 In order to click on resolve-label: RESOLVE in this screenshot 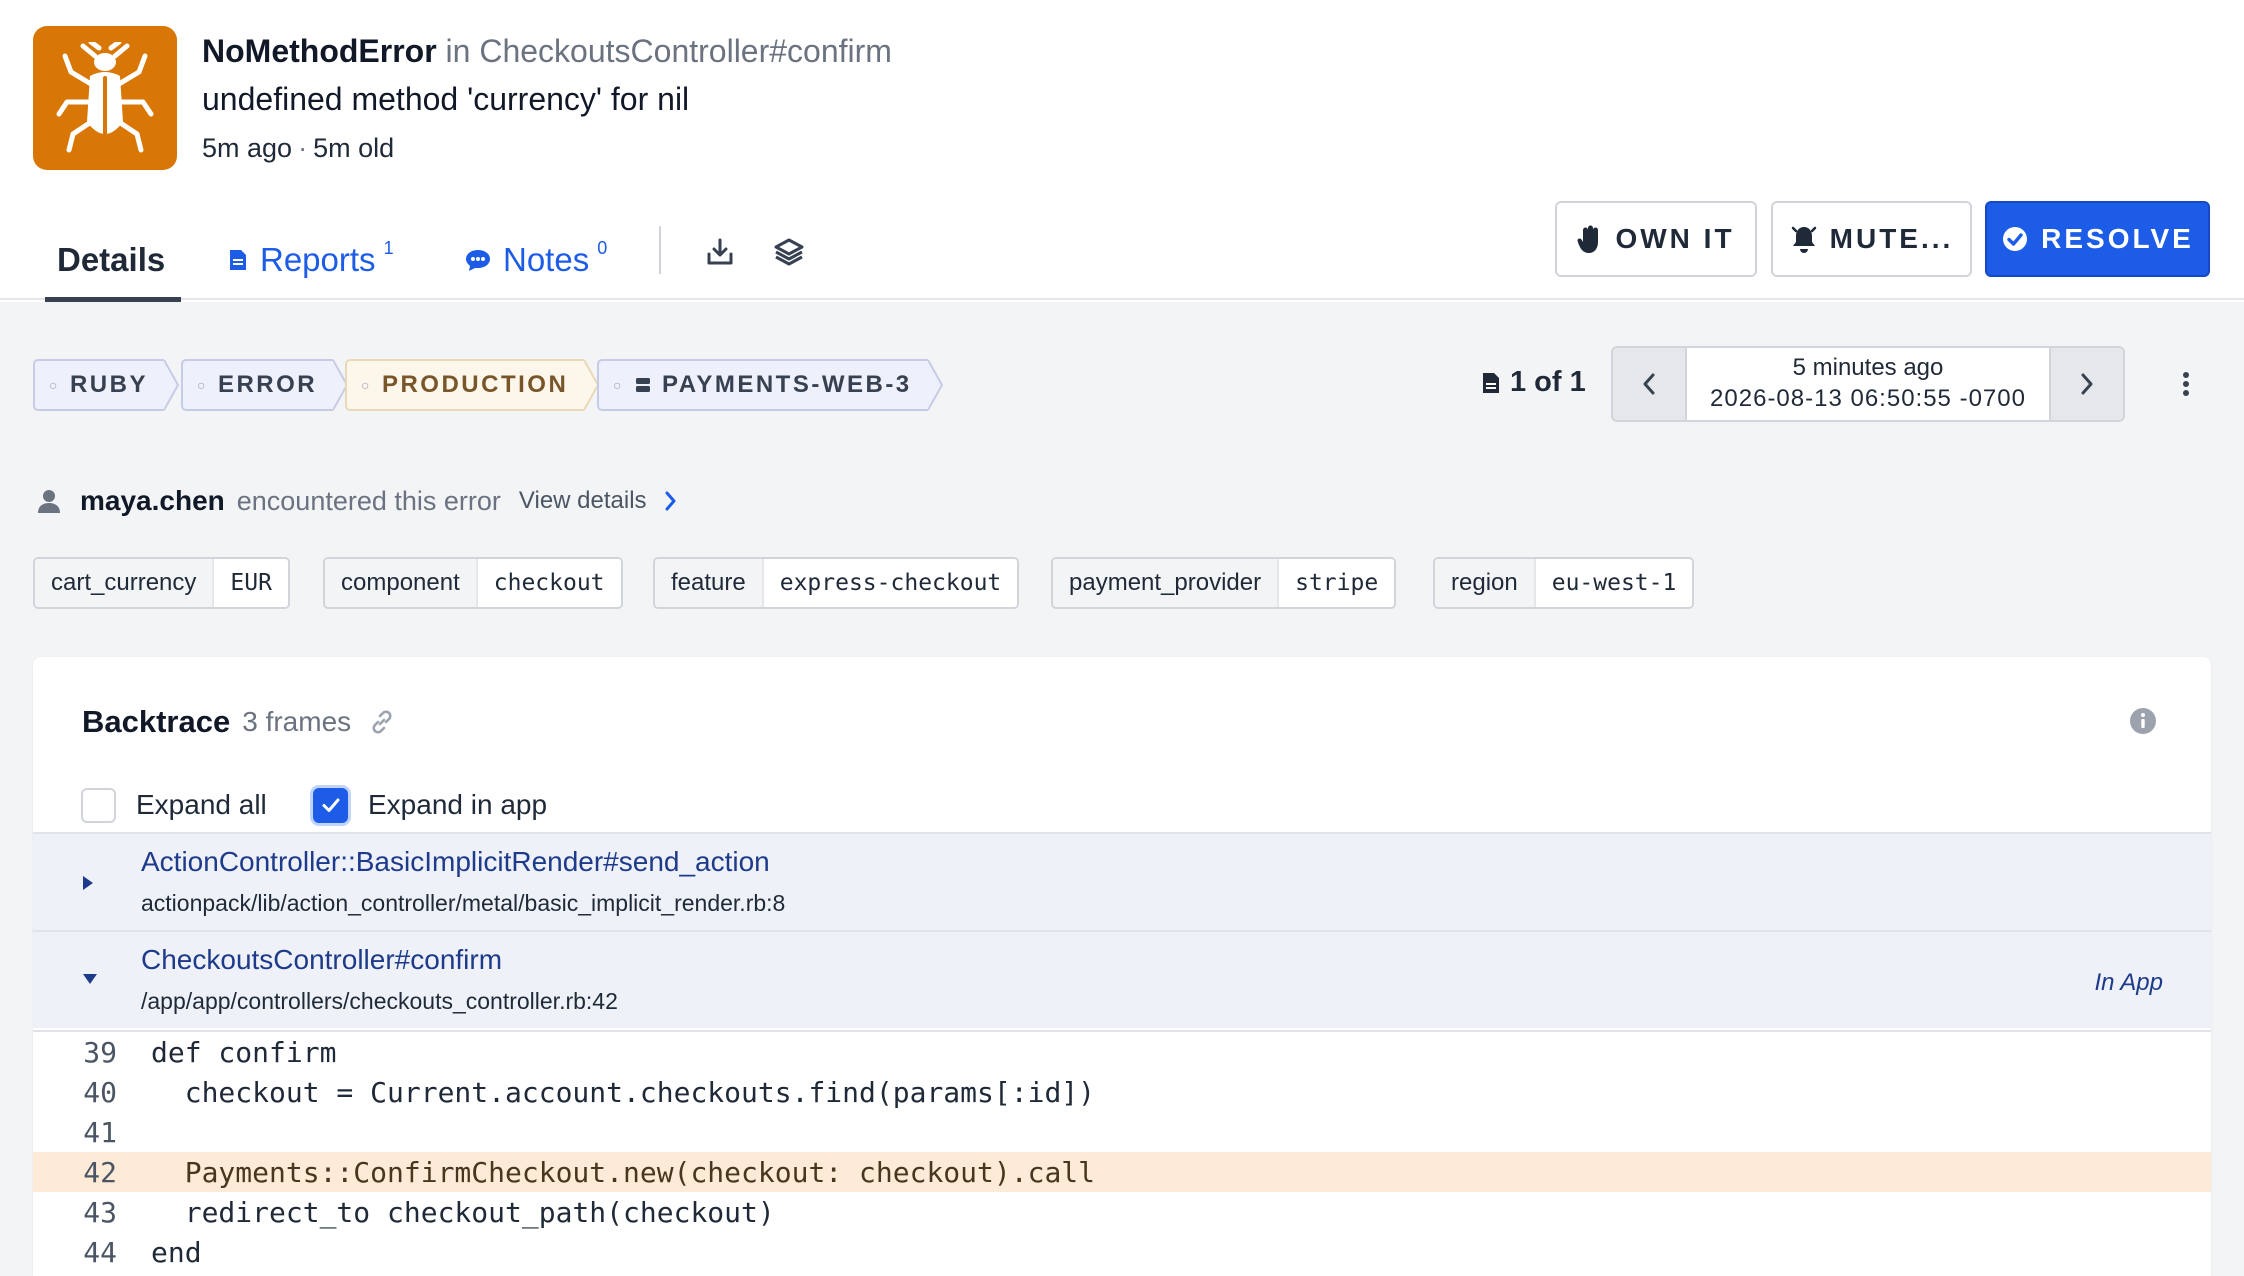, I will do `click(2117, 238)`.